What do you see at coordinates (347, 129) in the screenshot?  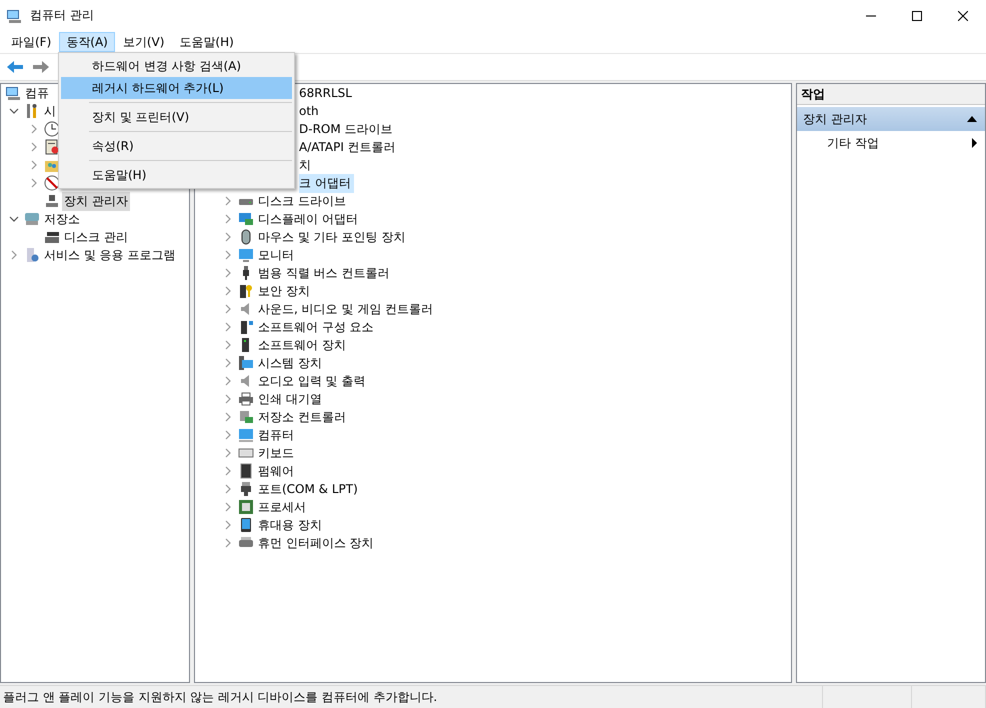 I see `device-category: D-ROM 드라이브` at bounding box center [347, 129].